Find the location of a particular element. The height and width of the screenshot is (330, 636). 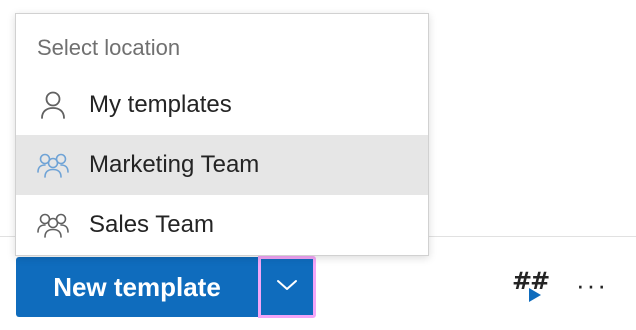

more-icon: ··· is located at coordinates (592, 284).